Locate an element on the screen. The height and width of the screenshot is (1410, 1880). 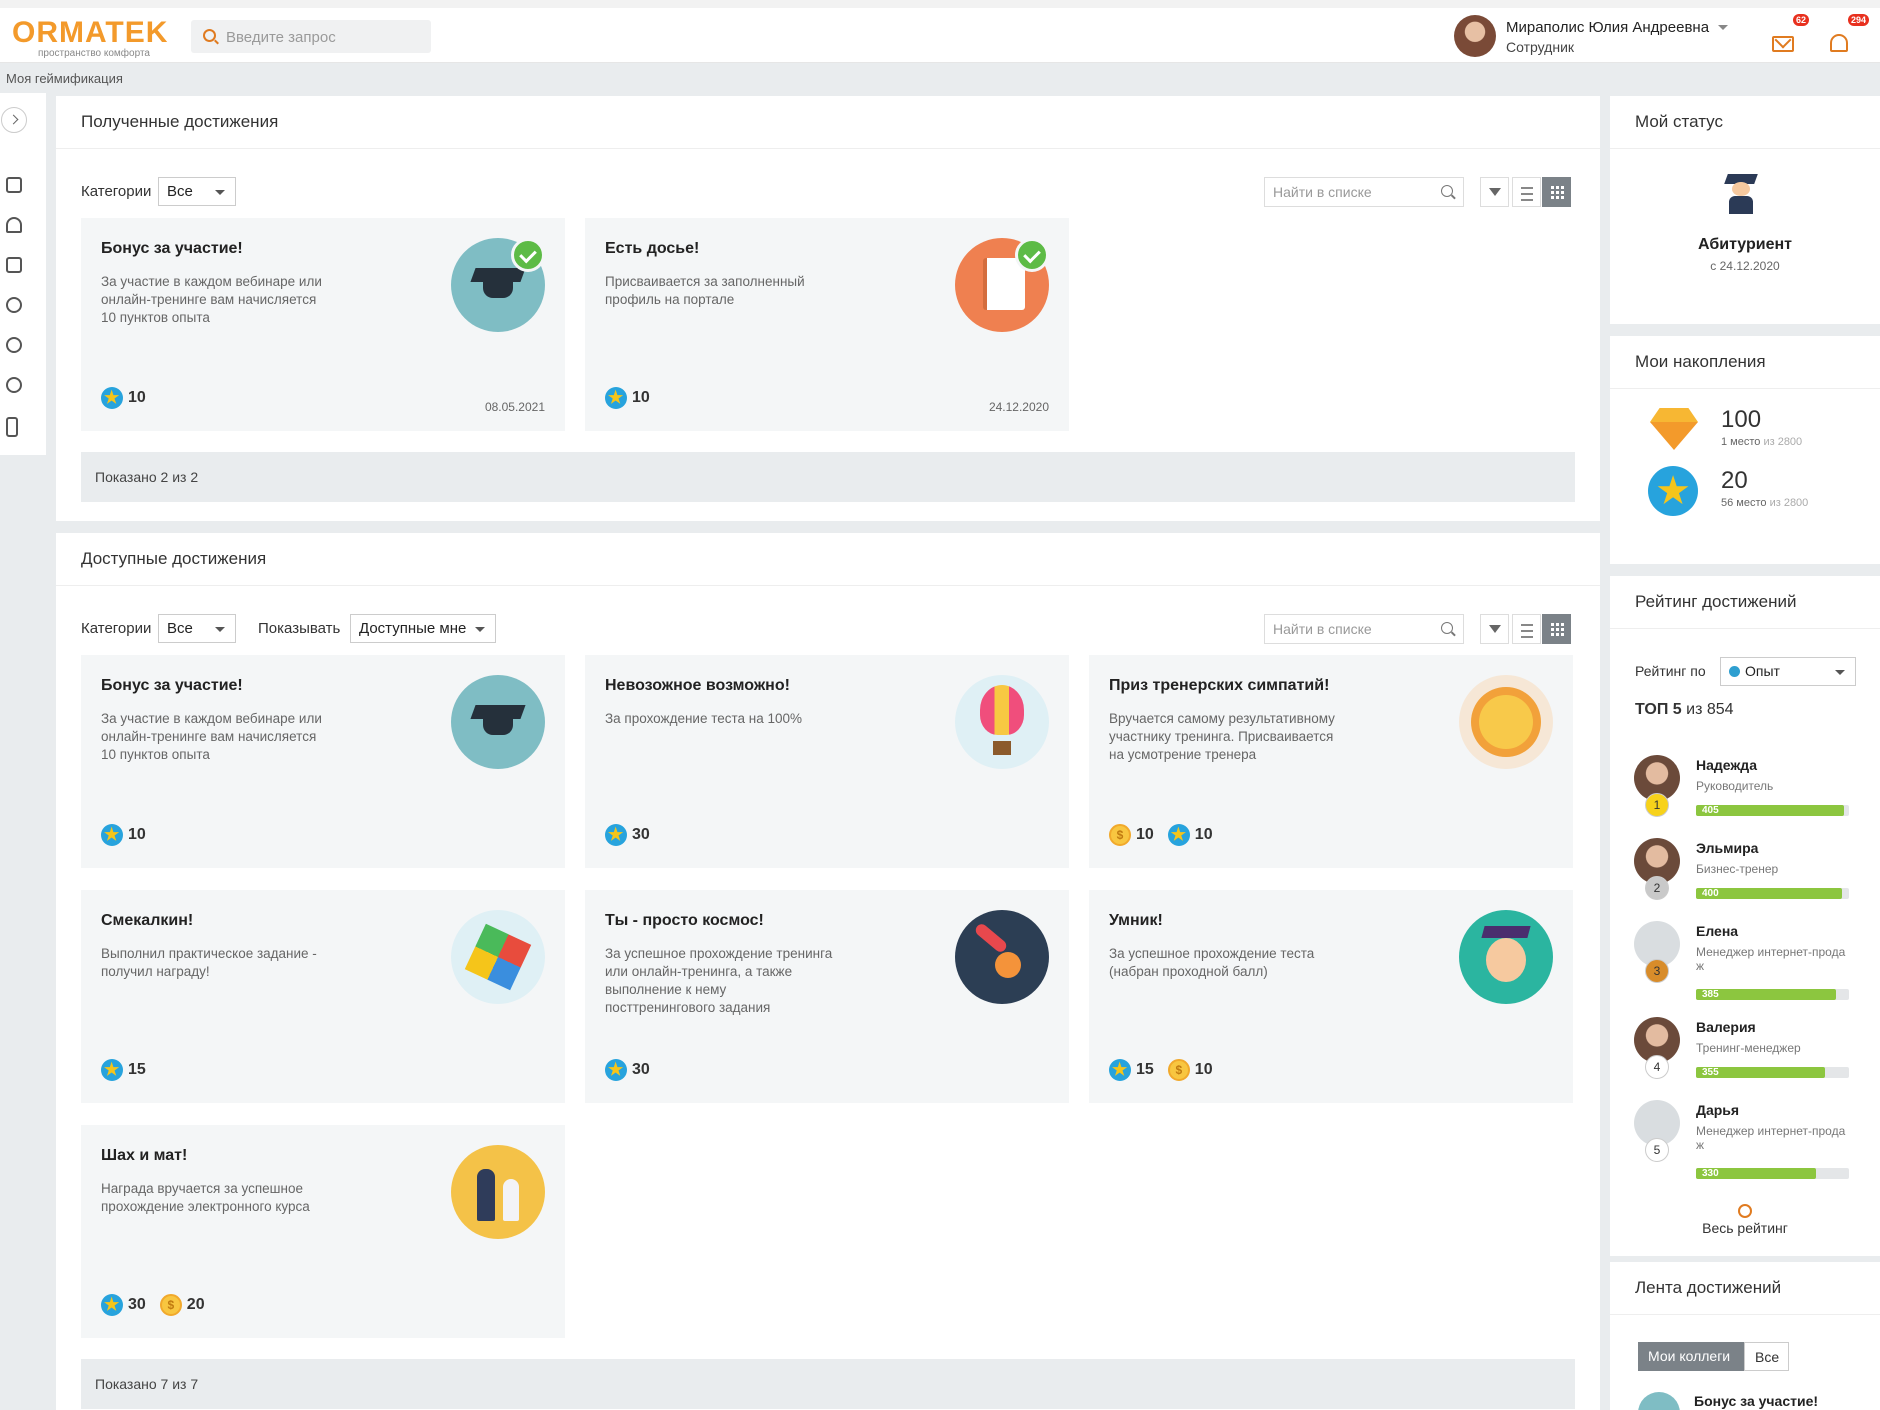
global-search: Введите запрос is located at coordinates (311, 36).